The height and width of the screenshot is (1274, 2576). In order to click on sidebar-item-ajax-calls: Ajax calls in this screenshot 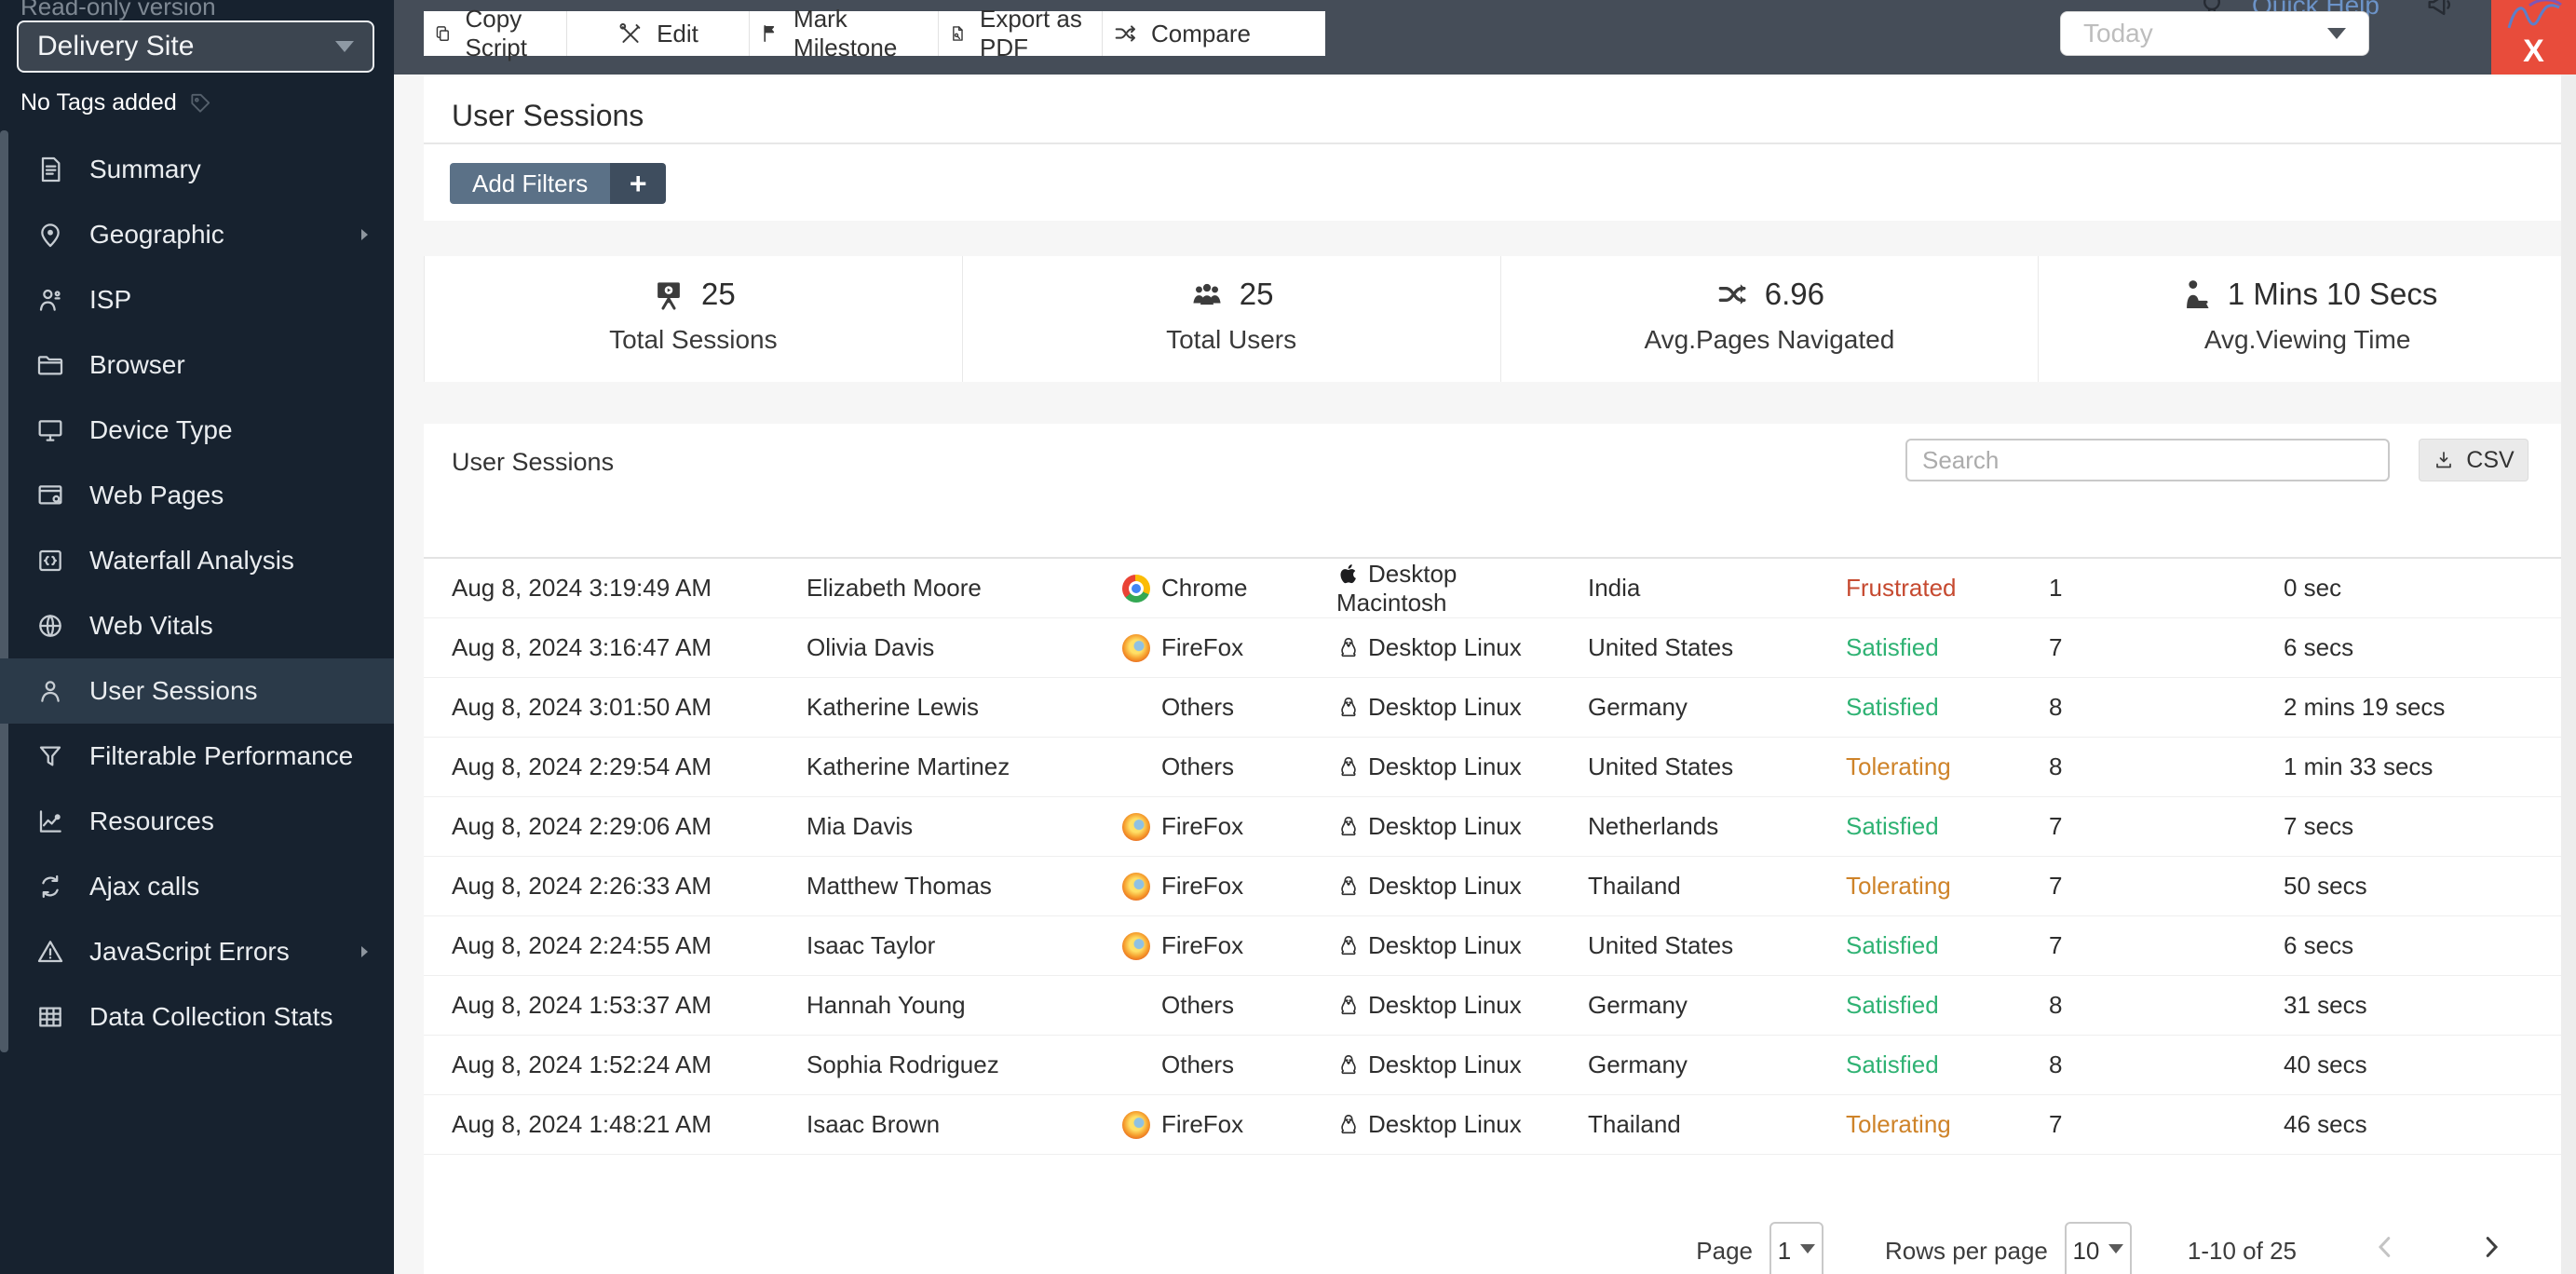, I will do `click(197, 886)`.